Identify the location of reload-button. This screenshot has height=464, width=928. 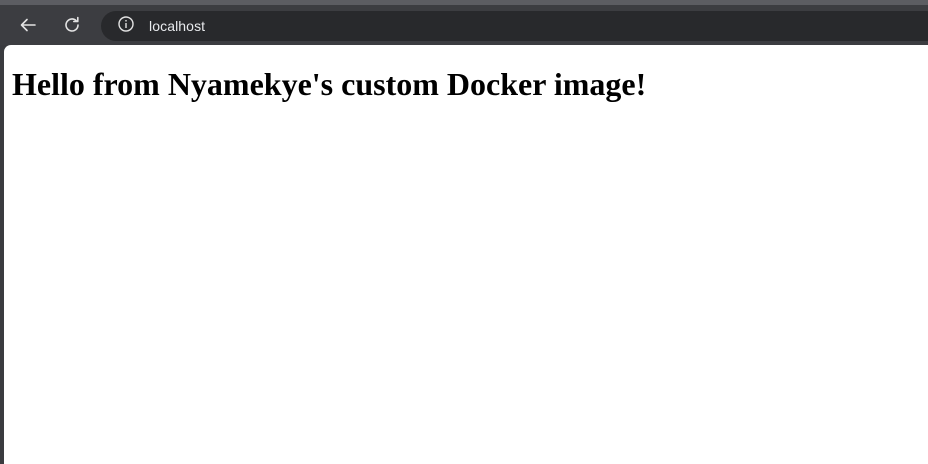
(72, 25).